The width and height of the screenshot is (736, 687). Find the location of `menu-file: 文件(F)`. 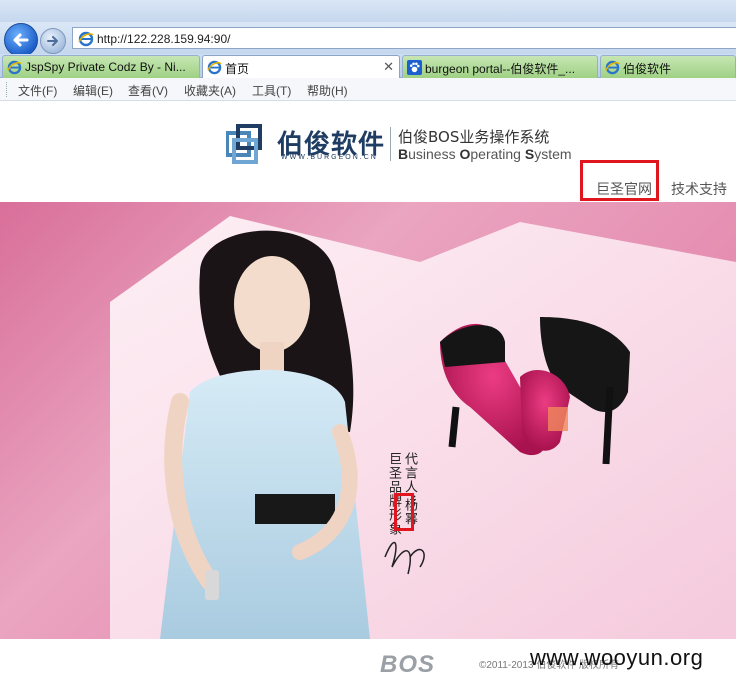

menu-file: 文件(F) is located at coordinates (37, 90).